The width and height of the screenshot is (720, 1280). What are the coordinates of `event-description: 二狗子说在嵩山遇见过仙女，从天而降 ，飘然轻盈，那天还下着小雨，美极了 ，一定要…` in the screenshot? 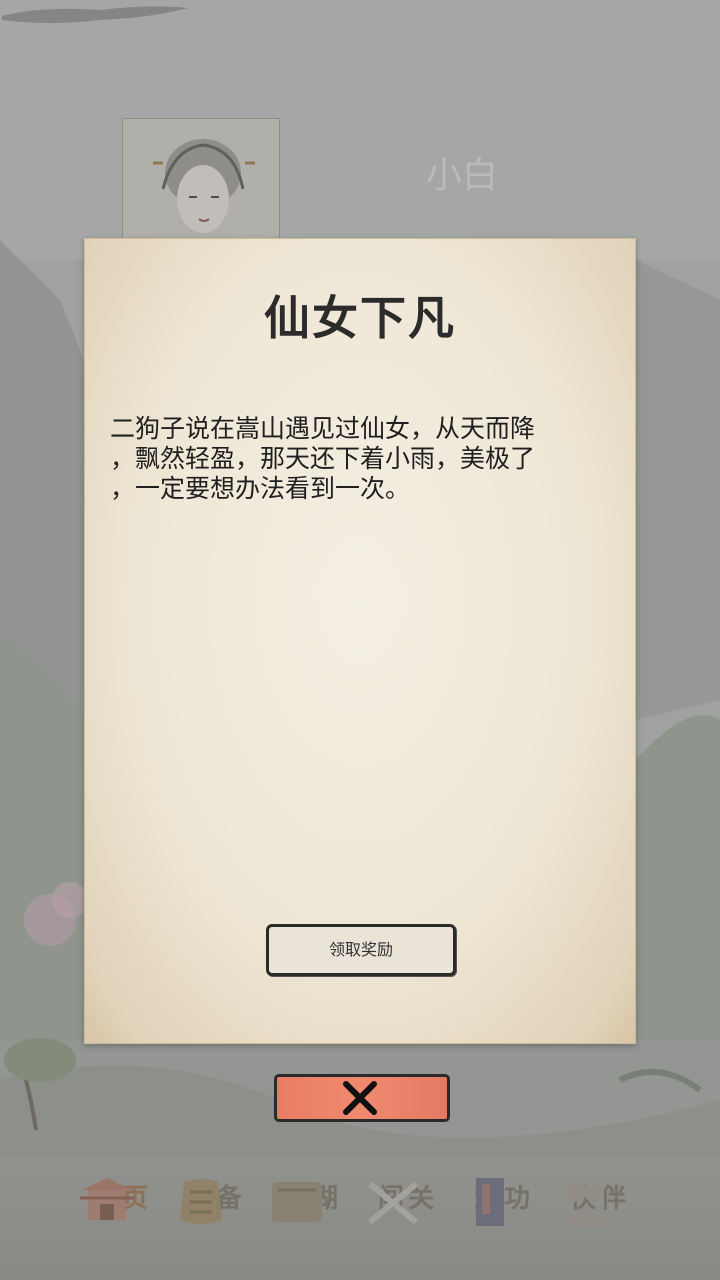 It's located at (353, 459).